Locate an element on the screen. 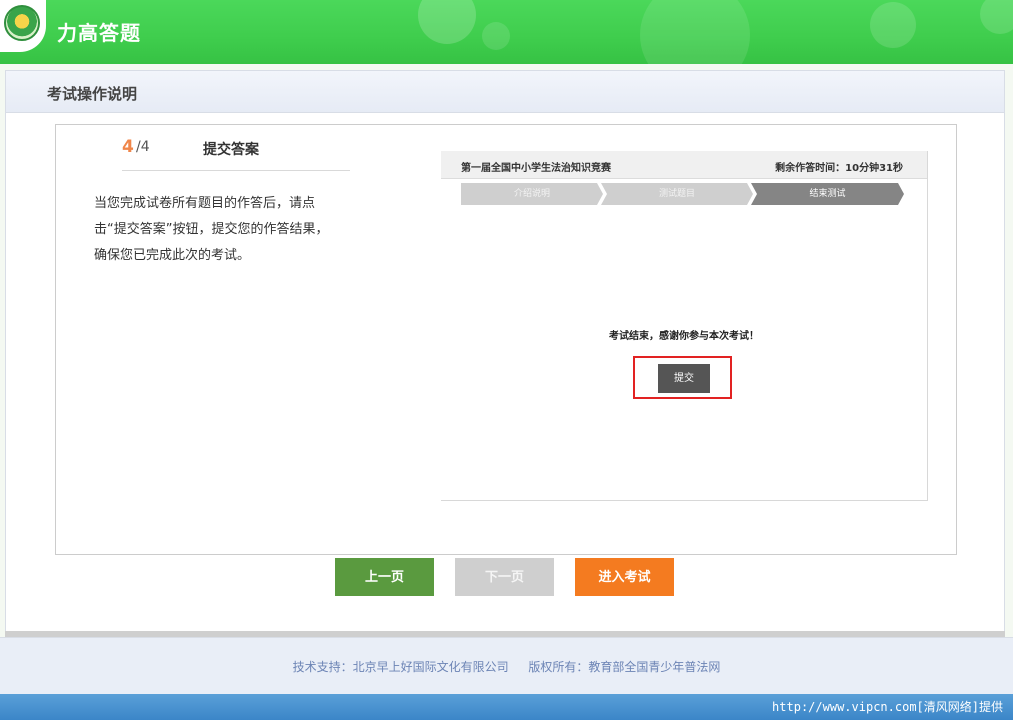 This screenshot has width=1013, height=720. step-current: 4 is located at coordinates (128, 147).